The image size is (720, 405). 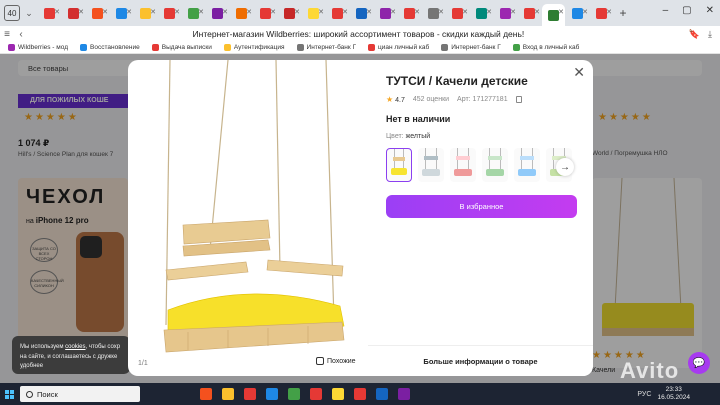 I want to click on bookmark-item: Восстановление, so click(x=110, y=47).